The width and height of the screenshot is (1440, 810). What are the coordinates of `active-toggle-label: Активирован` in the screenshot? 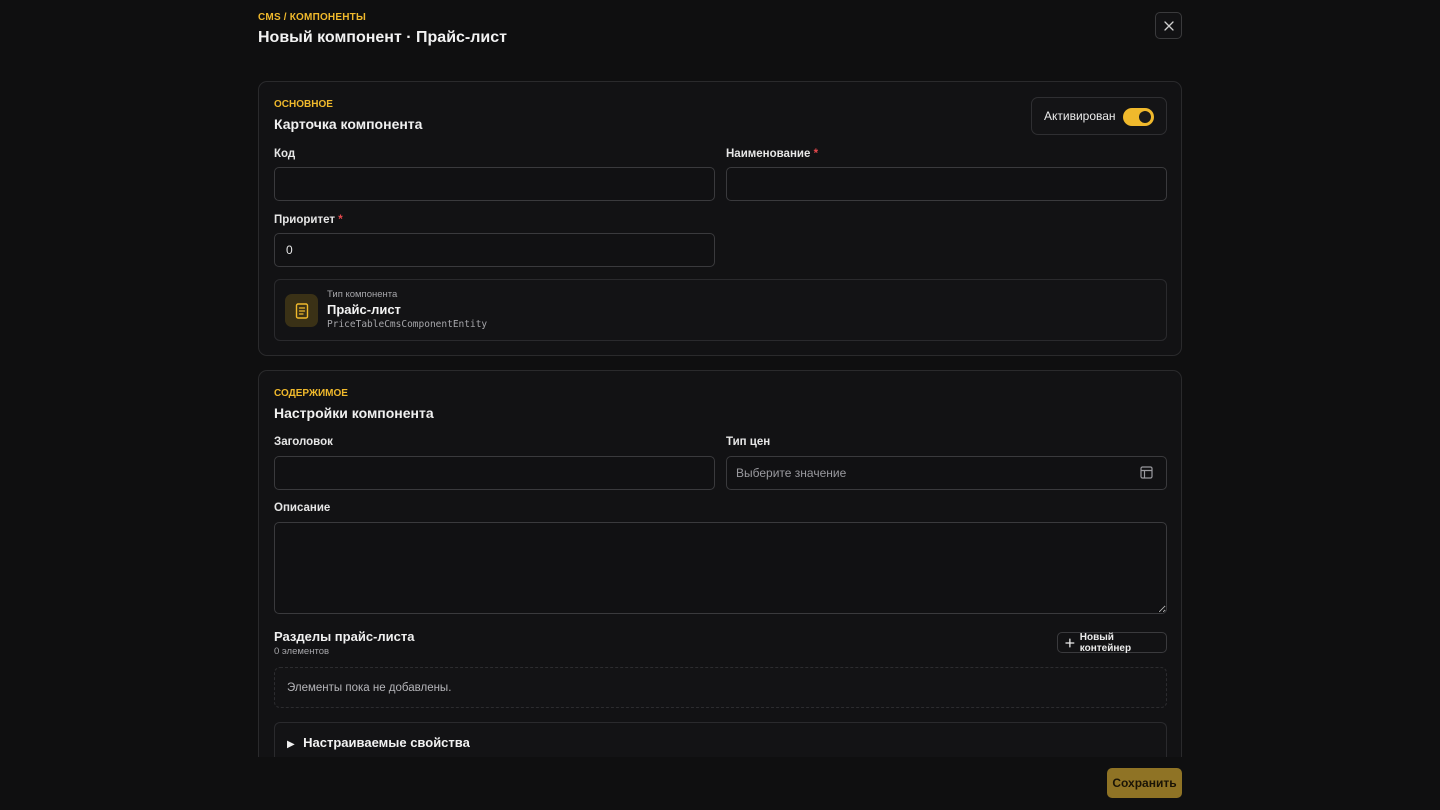 It's located at (1080, 116).